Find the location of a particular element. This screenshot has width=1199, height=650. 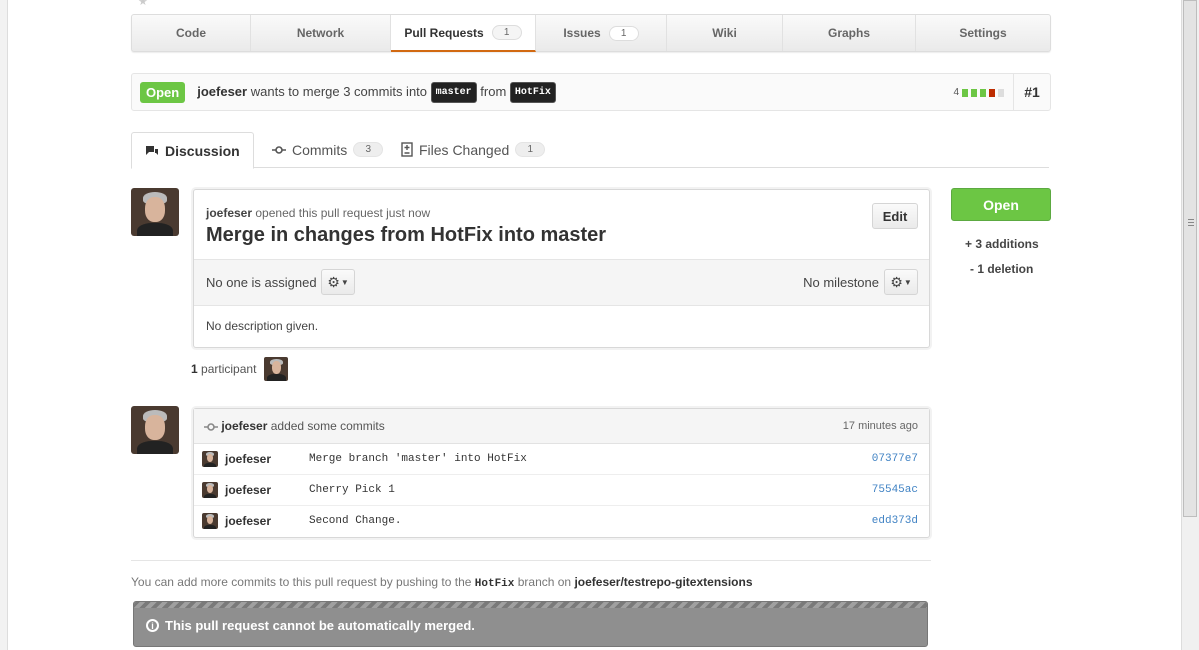

edit-button: Edit is located at coordinates (895, 216).